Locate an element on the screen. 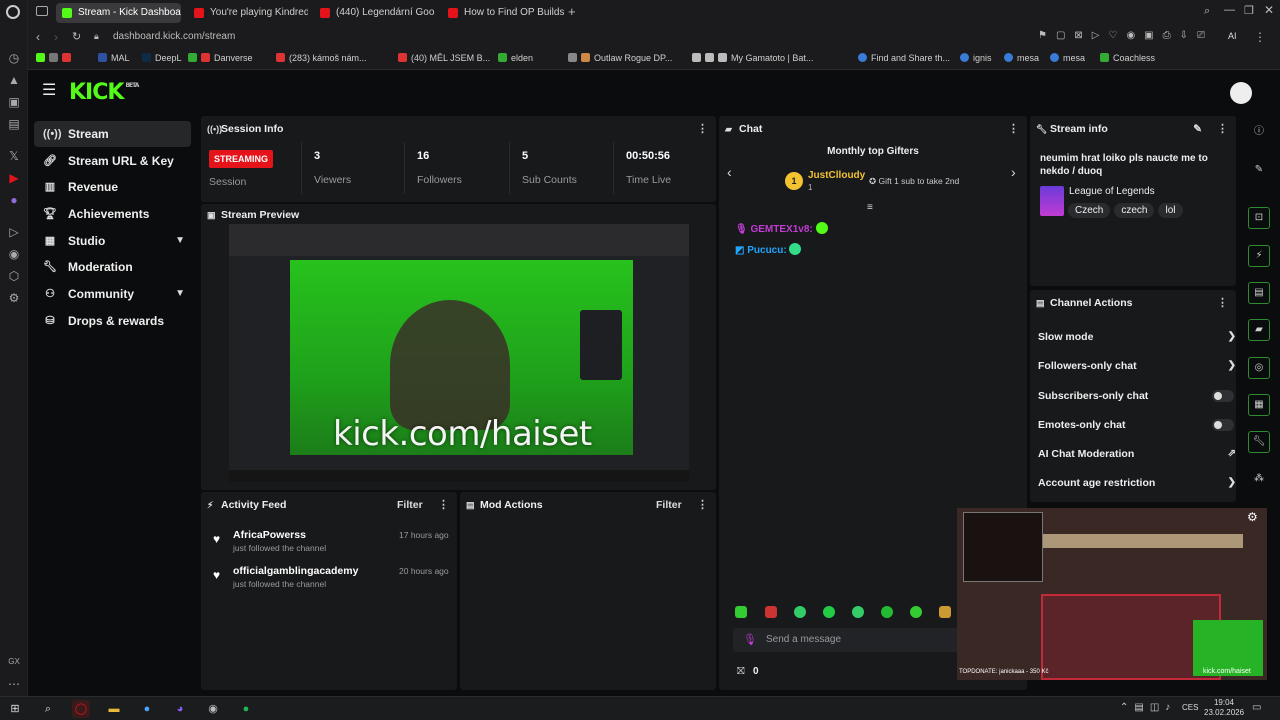 This screenshot has height=720, width=1280. close-window-icon: ✕ is located at coordinates (1269, 10).